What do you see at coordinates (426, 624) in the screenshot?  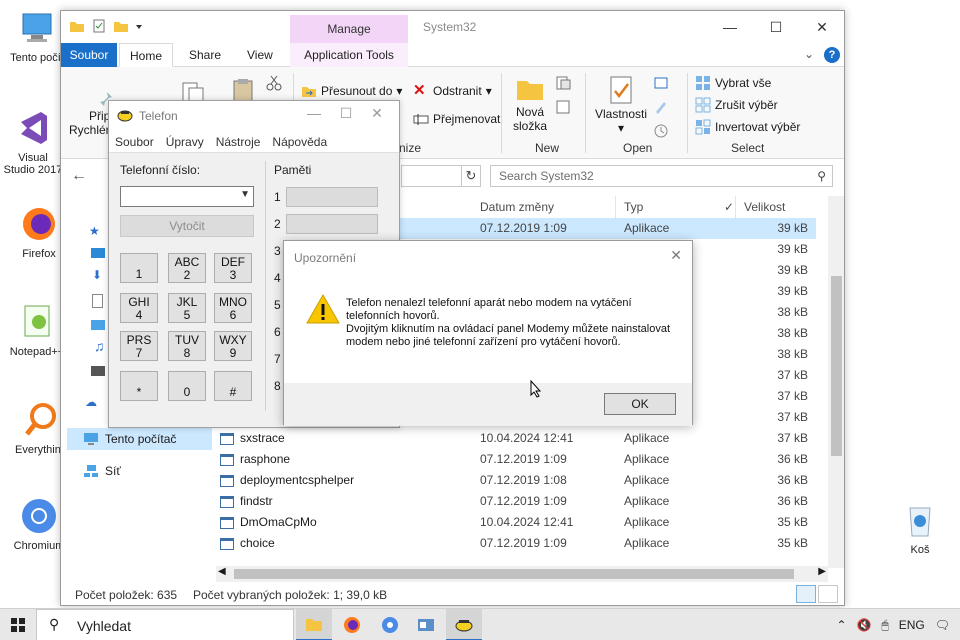 I see `taskbar-app-window` at bounding box center [426, 624].